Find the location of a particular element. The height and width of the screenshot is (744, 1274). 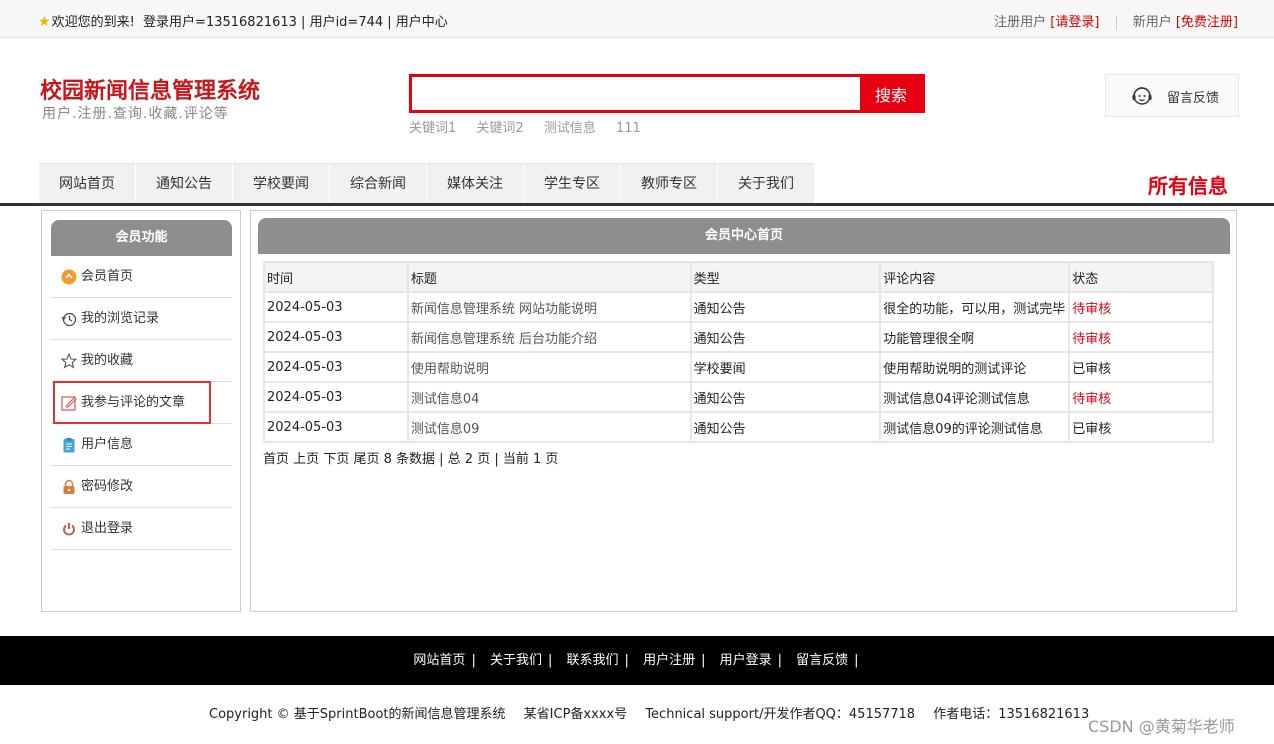

customer-service-icon is located at coordinates (1142, 96).